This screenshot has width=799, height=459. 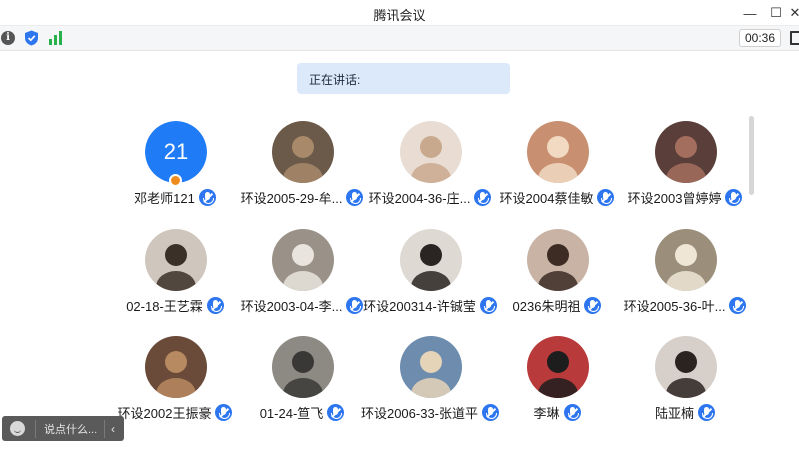 What do you see at coordinates (175, 180) in the screenshot?
I see `host-badge-icon` at bounding box center [175, 180].